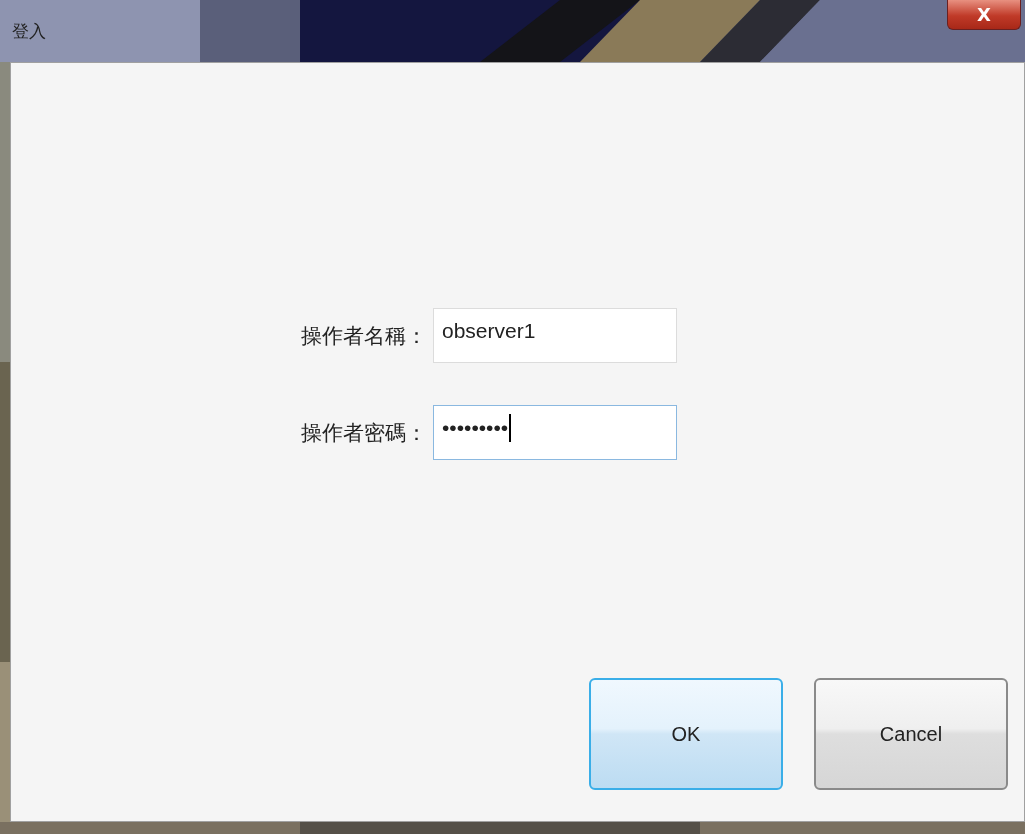  What do you see at coordinates (555, 335) in the screenshot?
I see `input-field: observer1` at bounding box center [555, 335].